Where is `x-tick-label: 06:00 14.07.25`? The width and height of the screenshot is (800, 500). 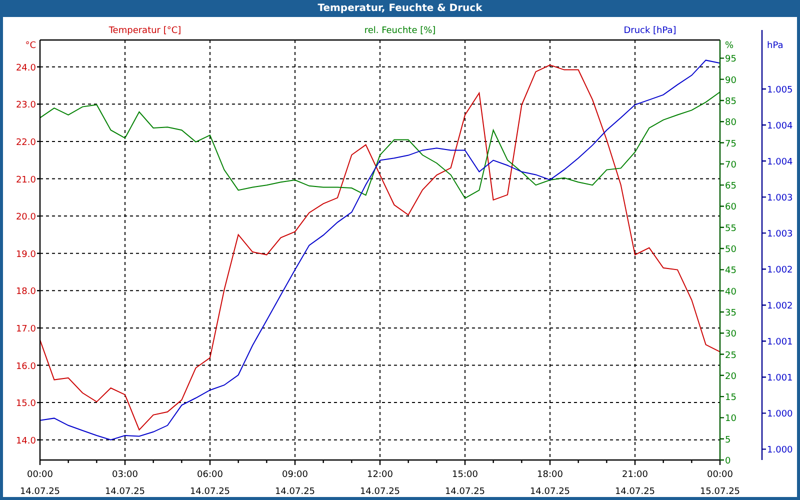
x-tick-label: 06:00 14.07.25 is located at coordinates (210, 483).